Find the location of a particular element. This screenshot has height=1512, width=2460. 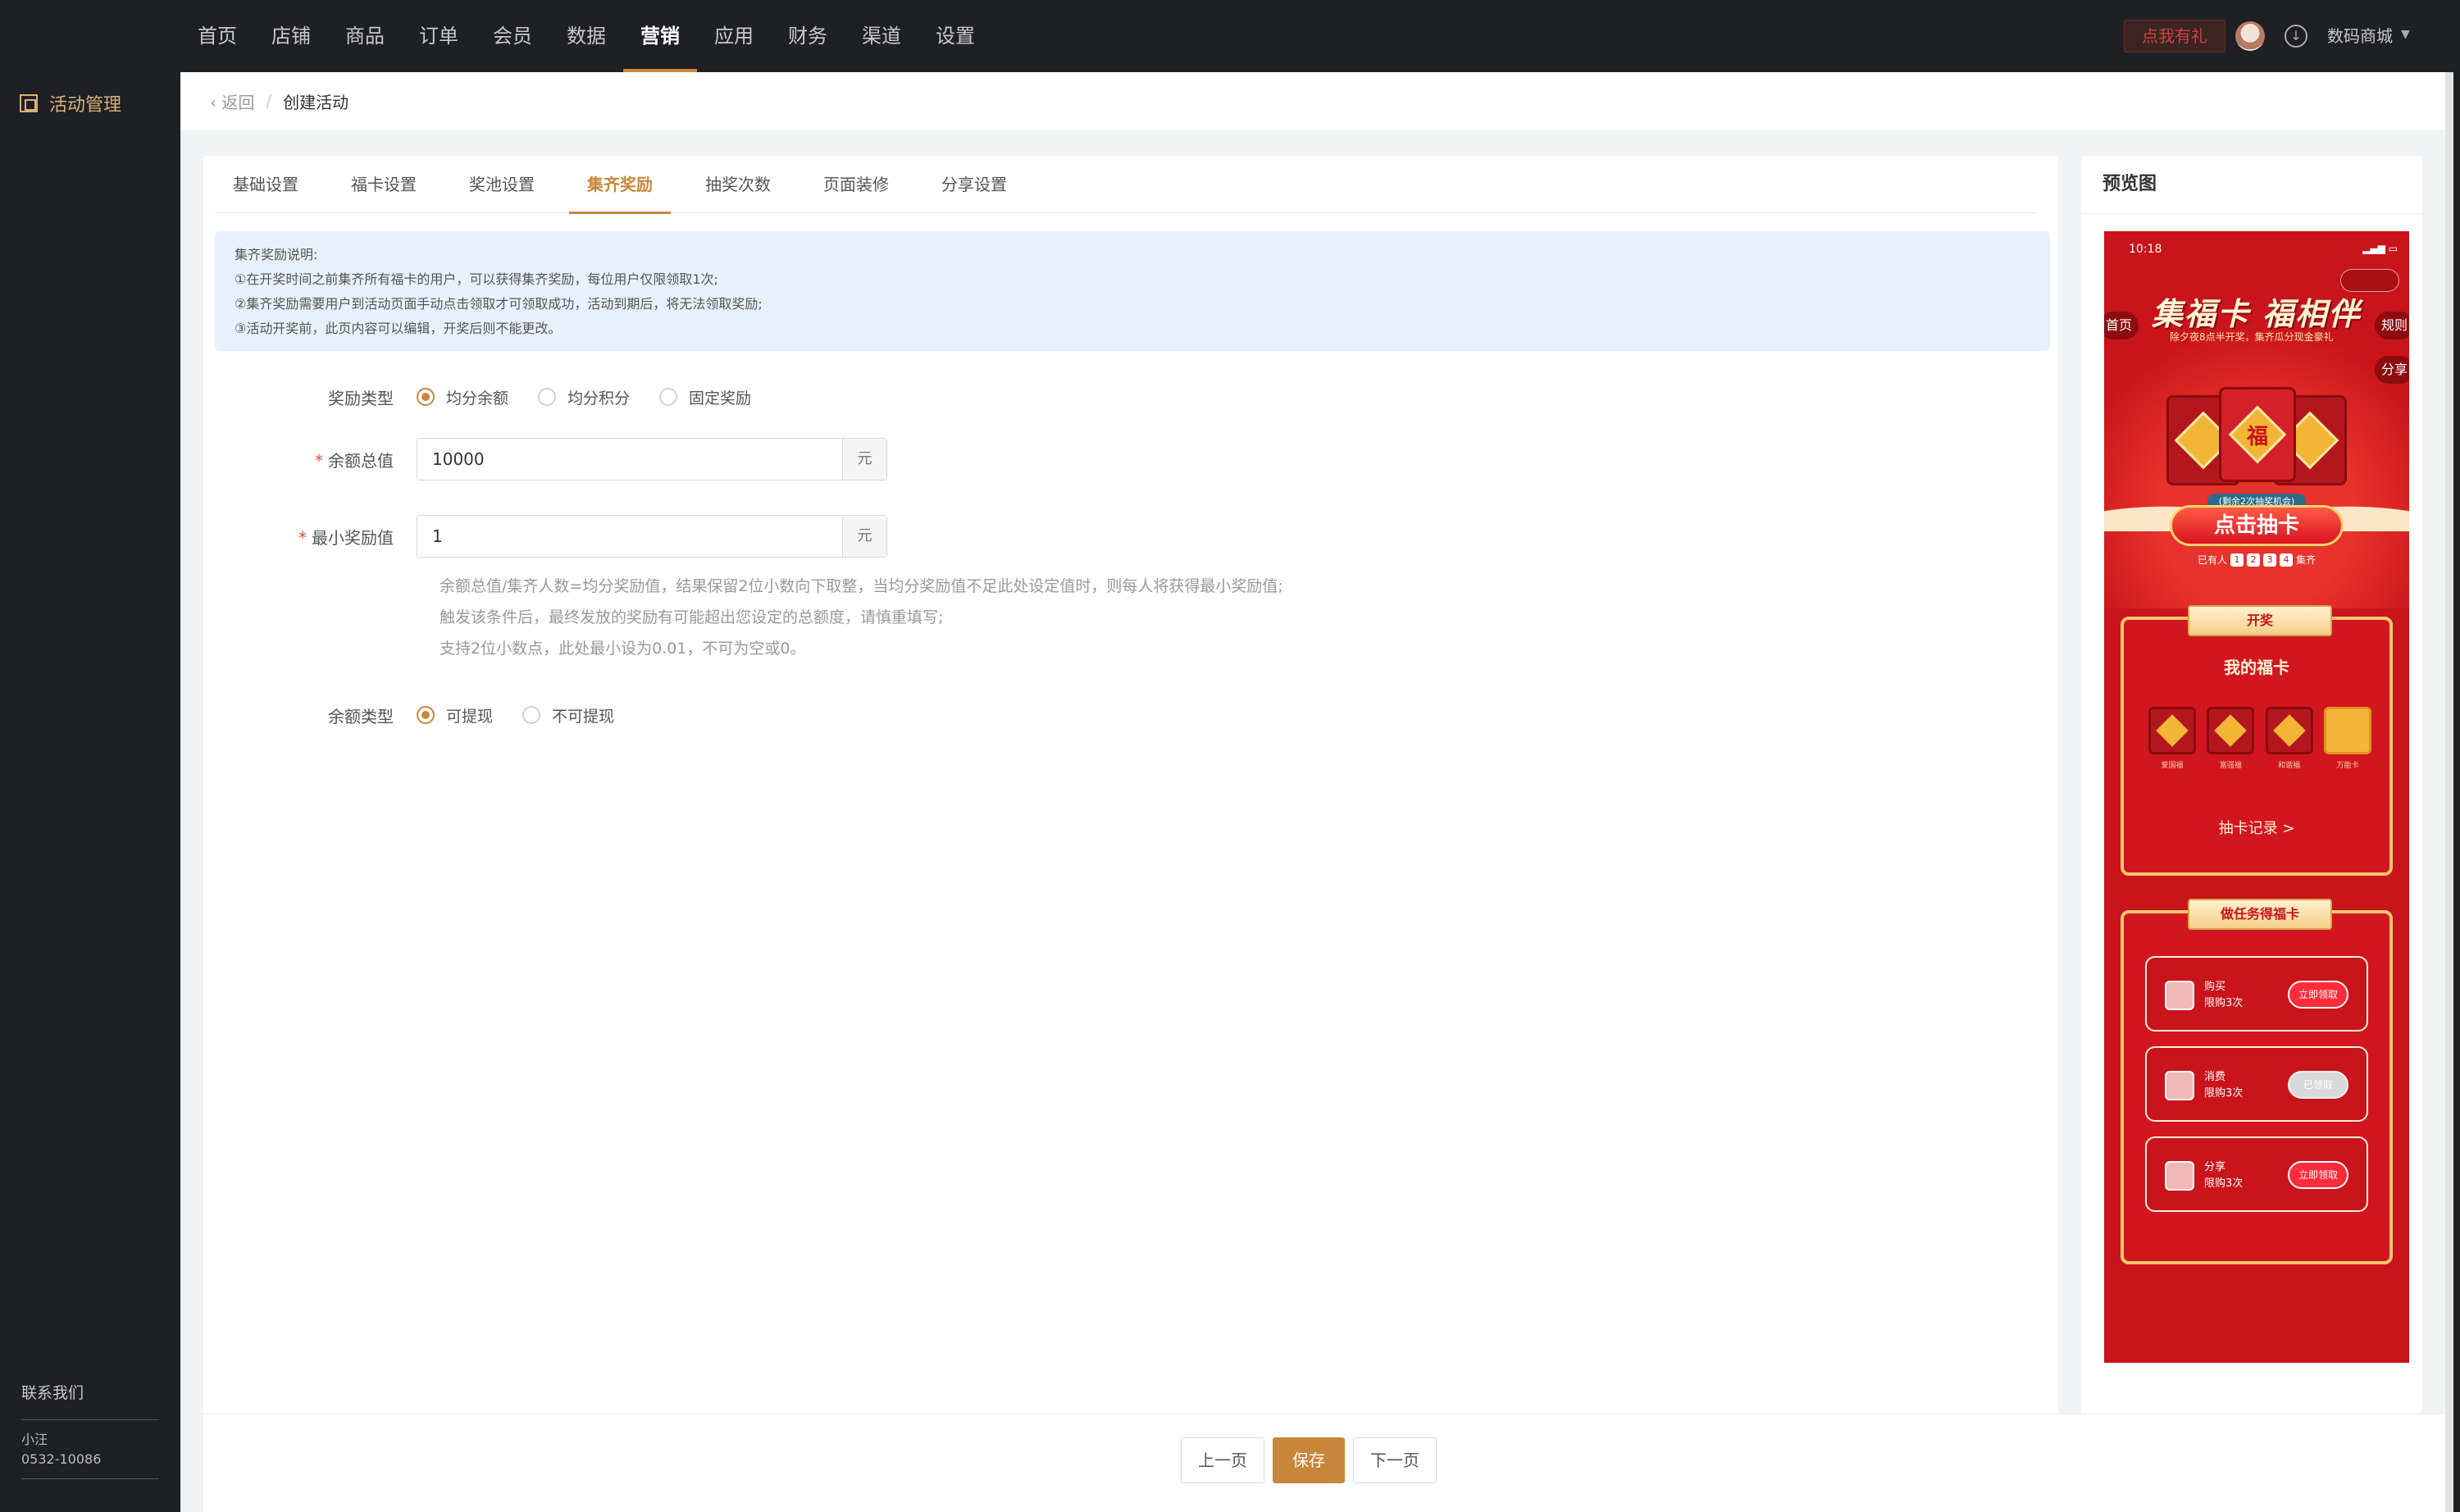

nav-home: 首页 is located at coordinates (217, 36).